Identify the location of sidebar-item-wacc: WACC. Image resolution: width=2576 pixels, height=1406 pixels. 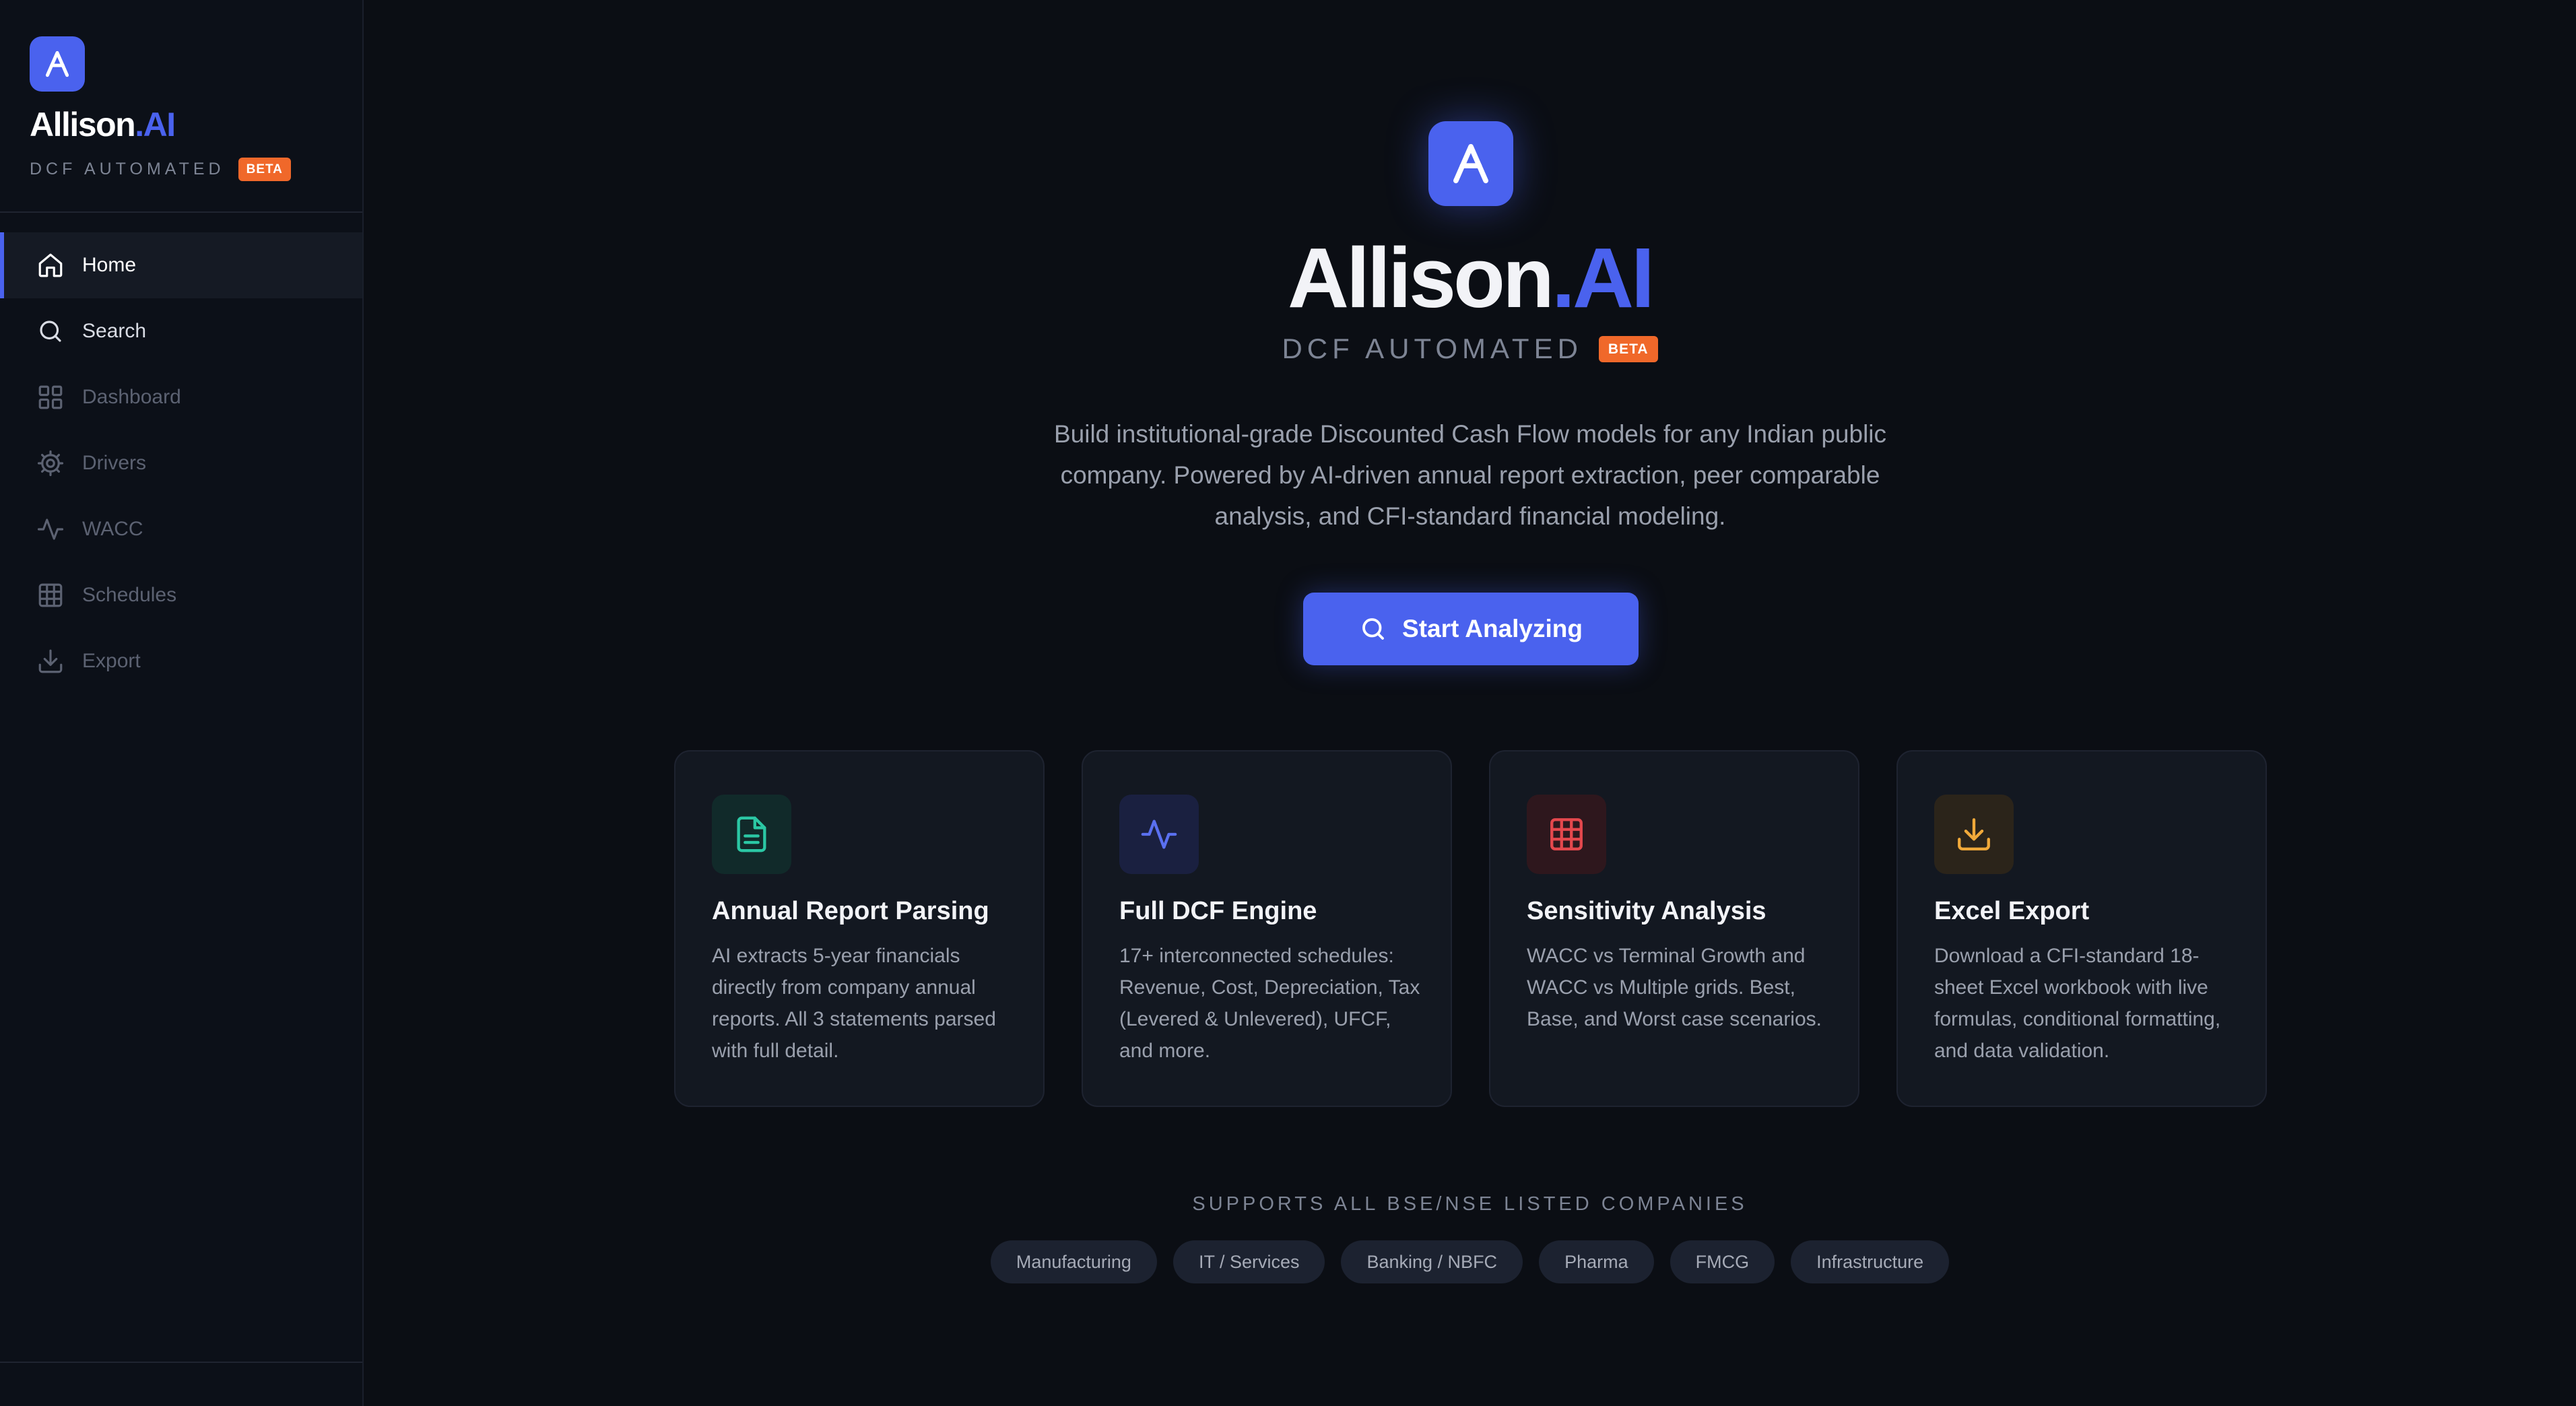
(181, 529).